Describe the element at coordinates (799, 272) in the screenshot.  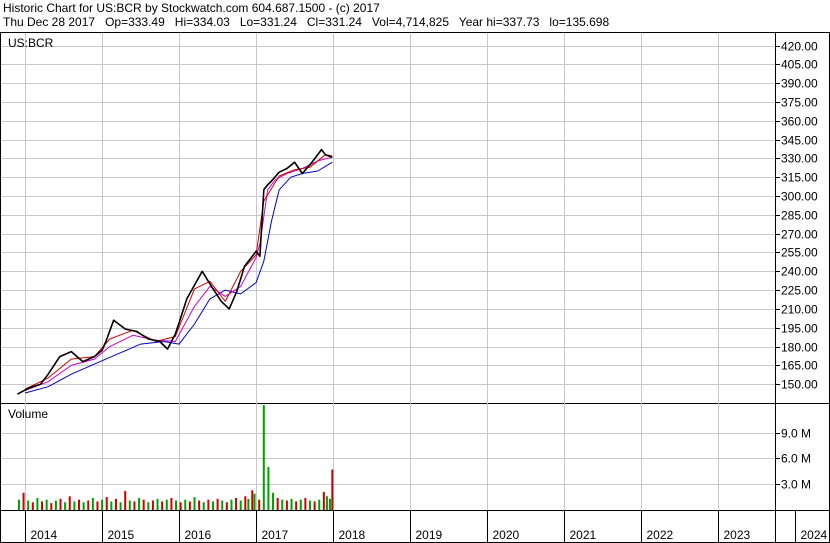
I see `price-tick-label: 240.00` at that location.